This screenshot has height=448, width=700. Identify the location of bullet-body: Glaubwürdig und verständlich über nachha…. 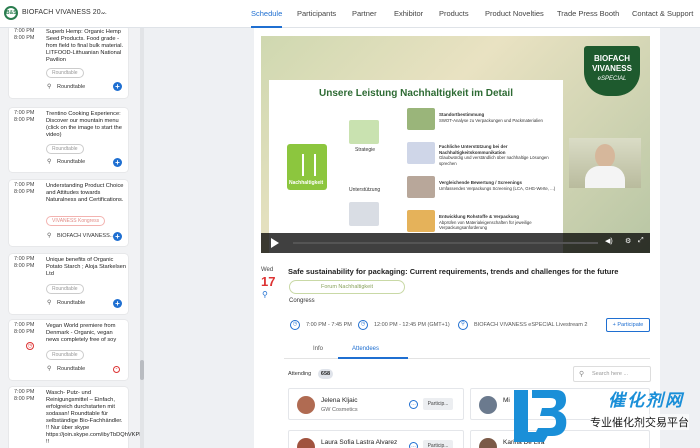
(494, 160).